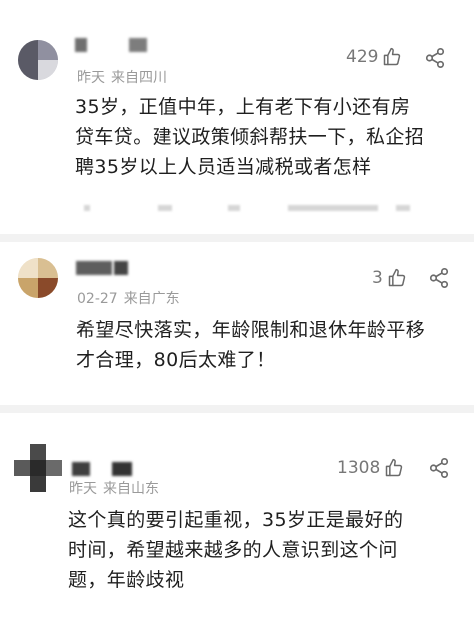 Image resolution: width=474 pixels, height=632 pixels. I want to click on comment-date: 02-27, so click(97, 299).